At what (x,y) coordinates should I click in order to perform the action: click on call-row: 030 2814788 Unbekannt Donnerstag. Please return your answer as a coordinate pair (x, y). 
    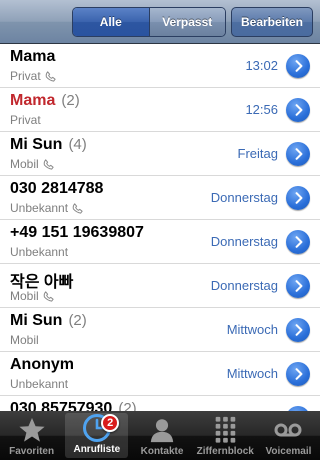
    Looking at the image, I should click on (160, 198).